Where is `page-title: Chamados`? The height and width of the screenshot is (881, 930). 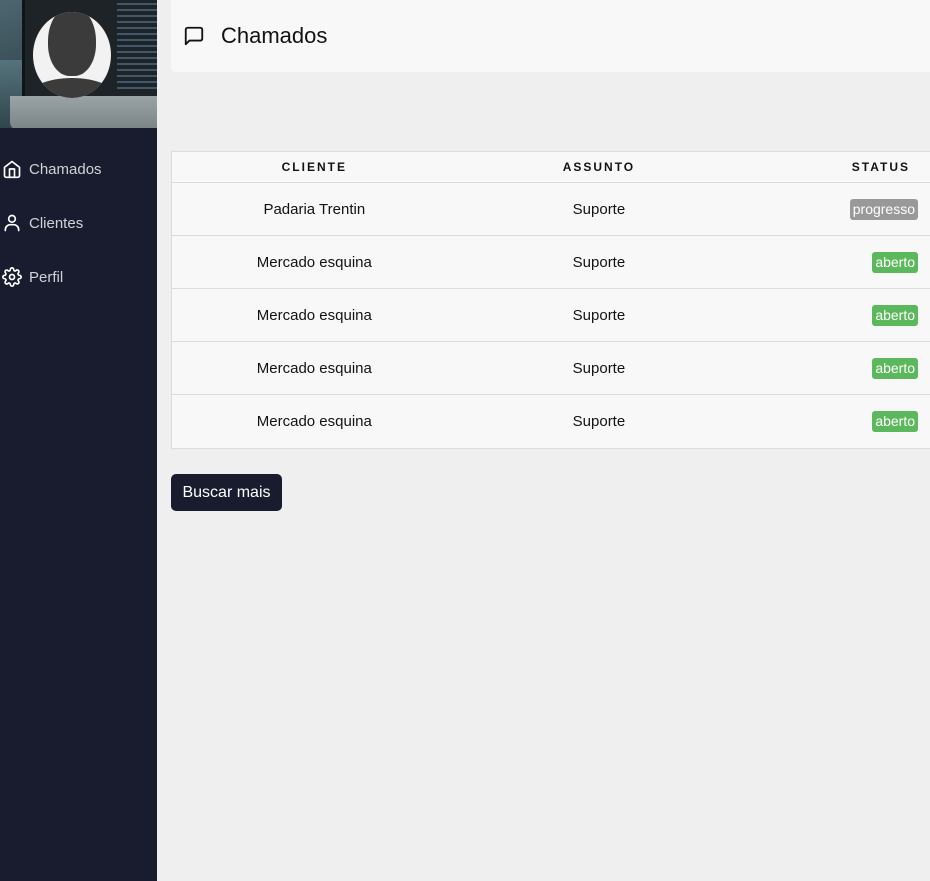 page-title: Chamados is located at coordinates (274, 35).